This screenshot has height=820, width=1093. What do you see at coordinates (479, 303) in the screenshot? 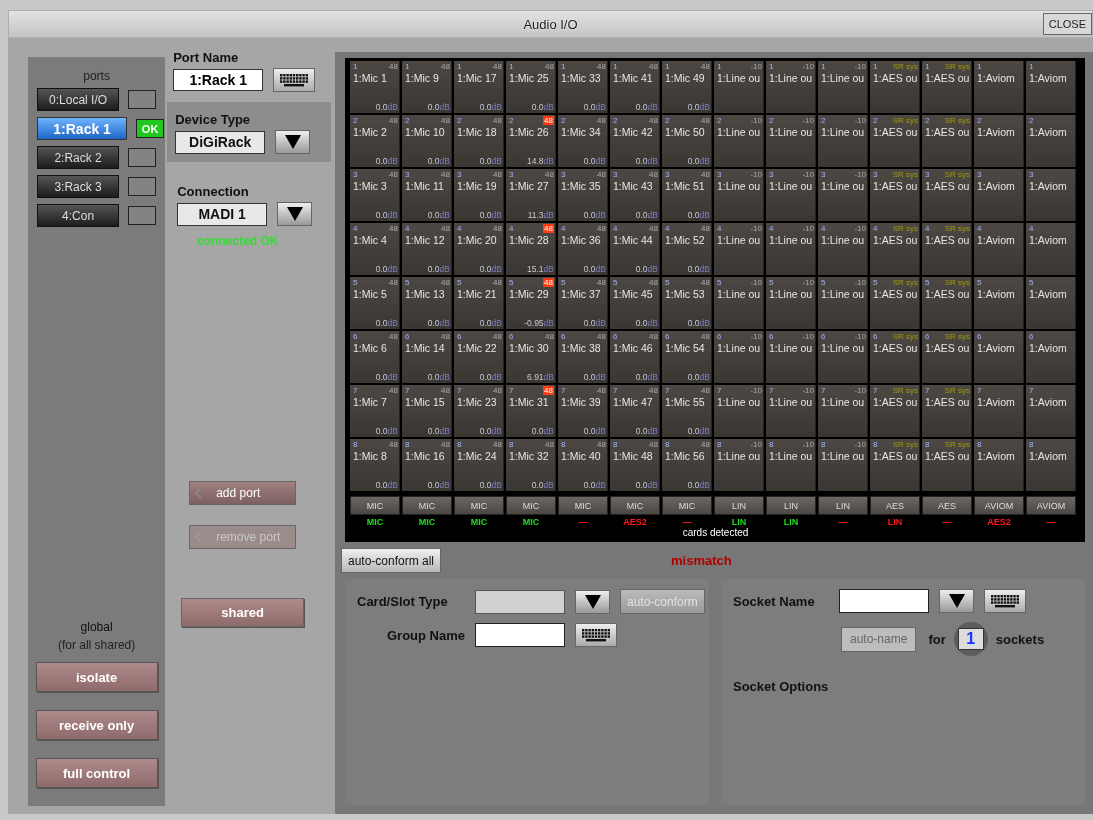
I see `channel-tile: 5 48 1:Mic 21 0.0dB` at bounding box center [479, 303].